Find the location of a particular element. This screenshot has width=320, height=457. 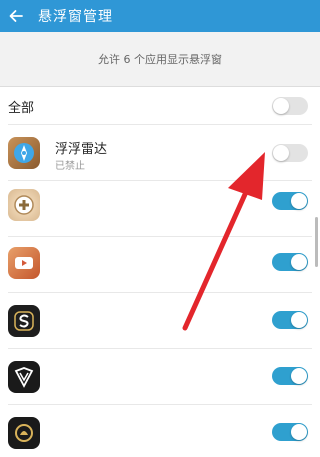

app-row: 浮浮雷达 已禁止 is located at coordinates (160, 153).